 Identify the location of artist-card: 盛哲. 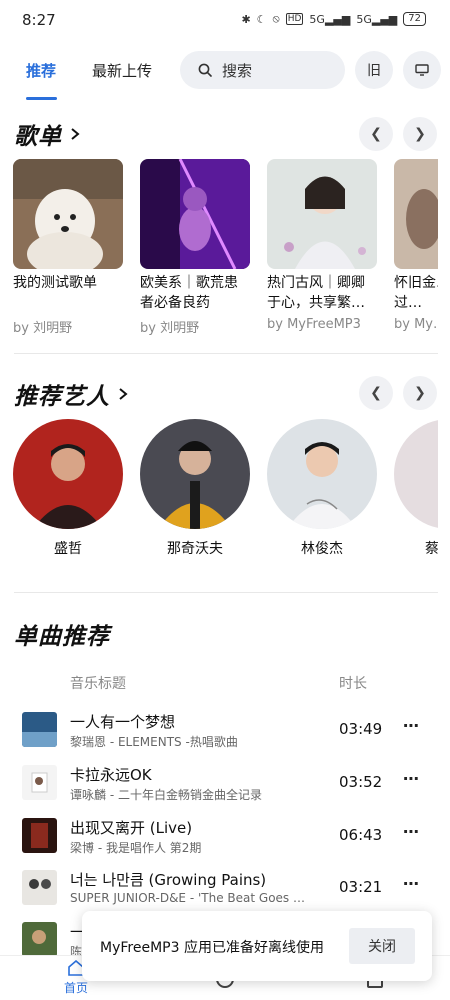
(68, 488).